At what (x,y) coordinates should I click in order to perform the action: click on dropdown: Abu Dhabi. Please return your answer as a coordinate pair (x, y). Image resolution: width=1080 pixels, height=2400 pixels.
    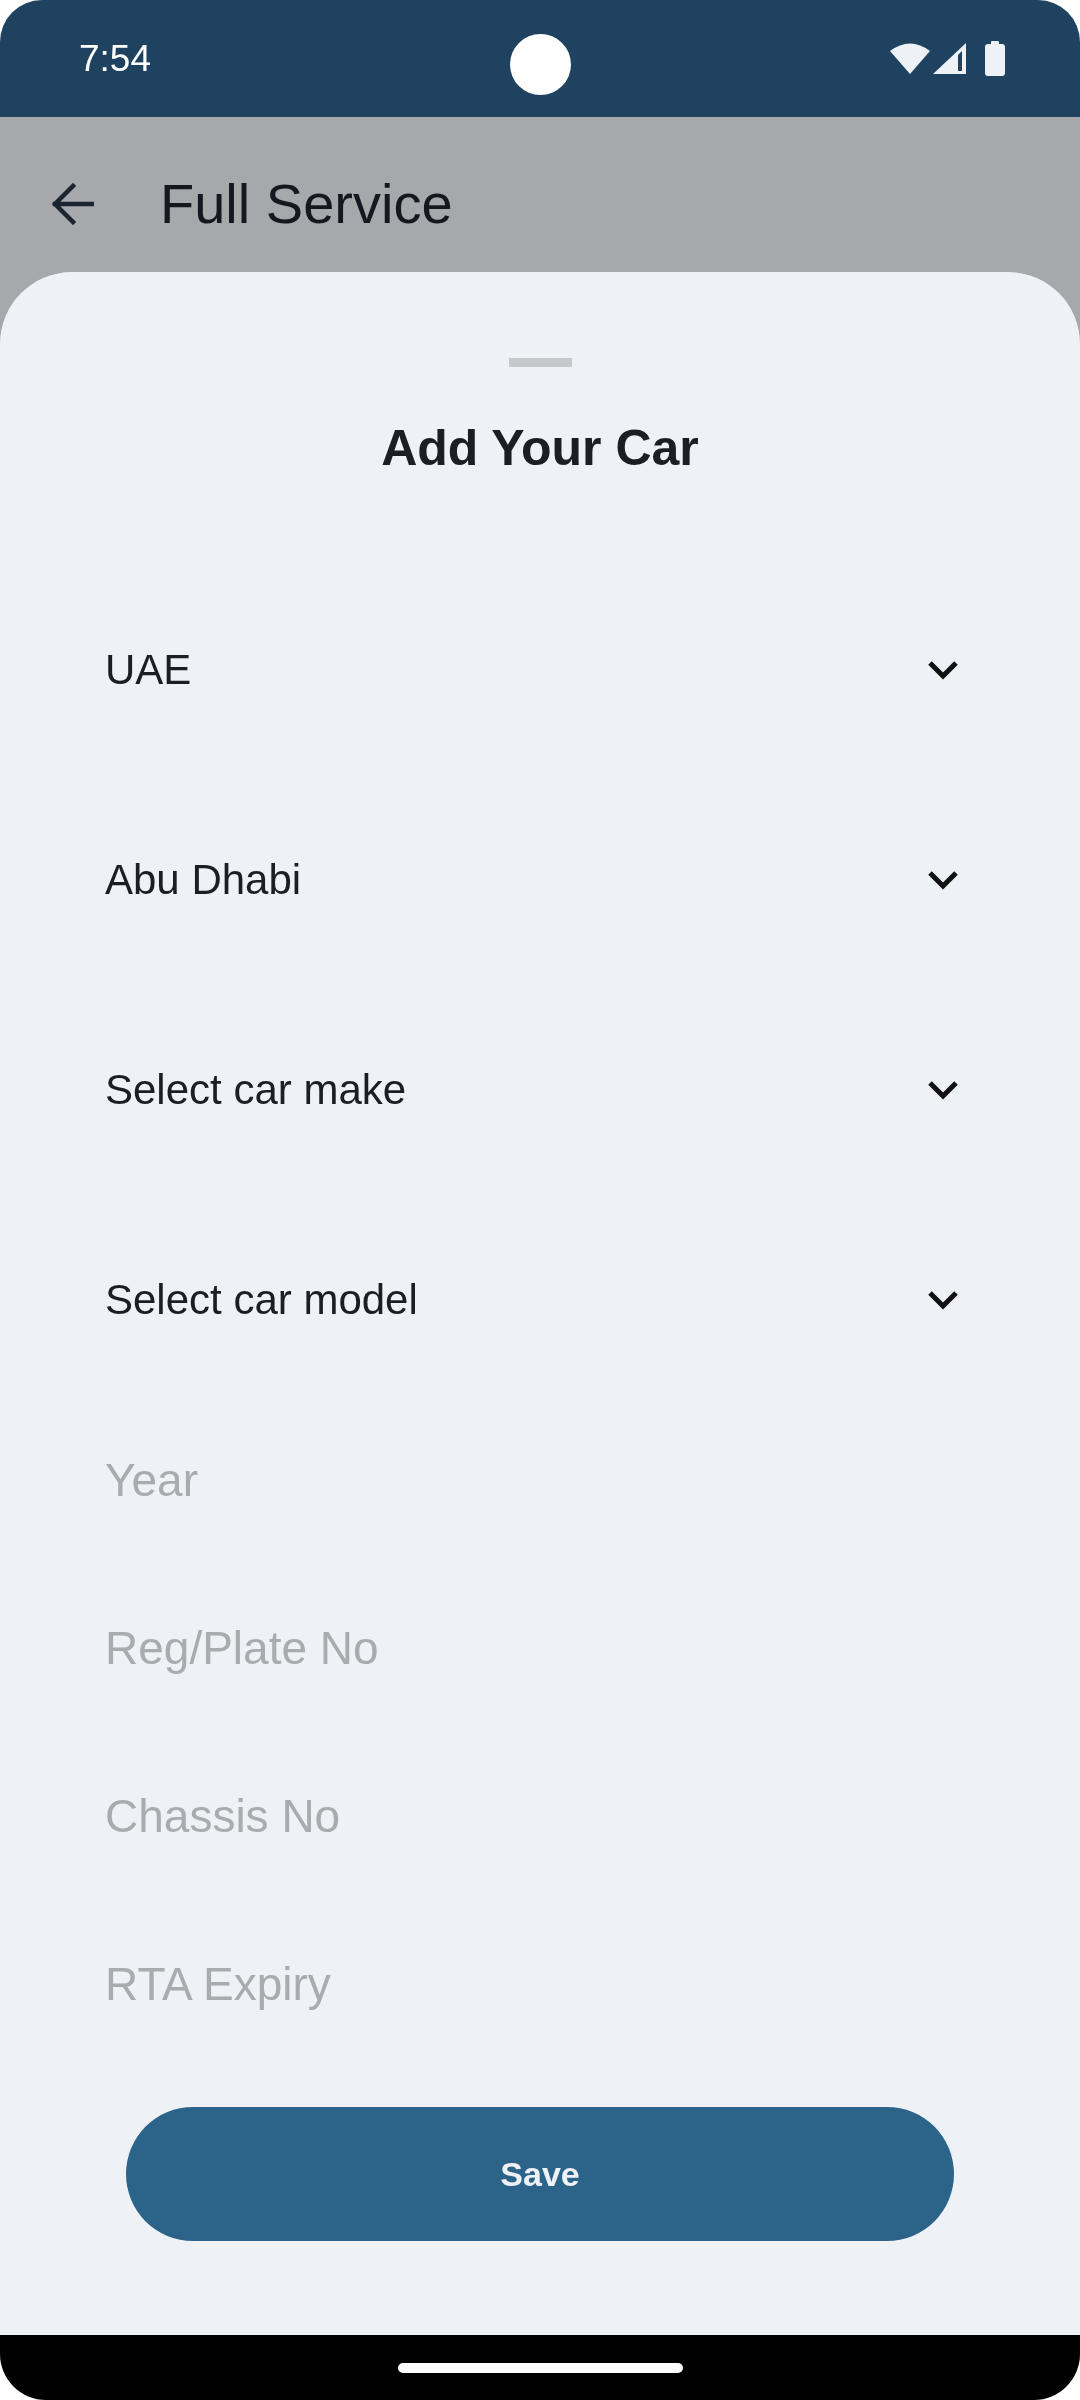
    Looking at the image, I should click on (532, 880).